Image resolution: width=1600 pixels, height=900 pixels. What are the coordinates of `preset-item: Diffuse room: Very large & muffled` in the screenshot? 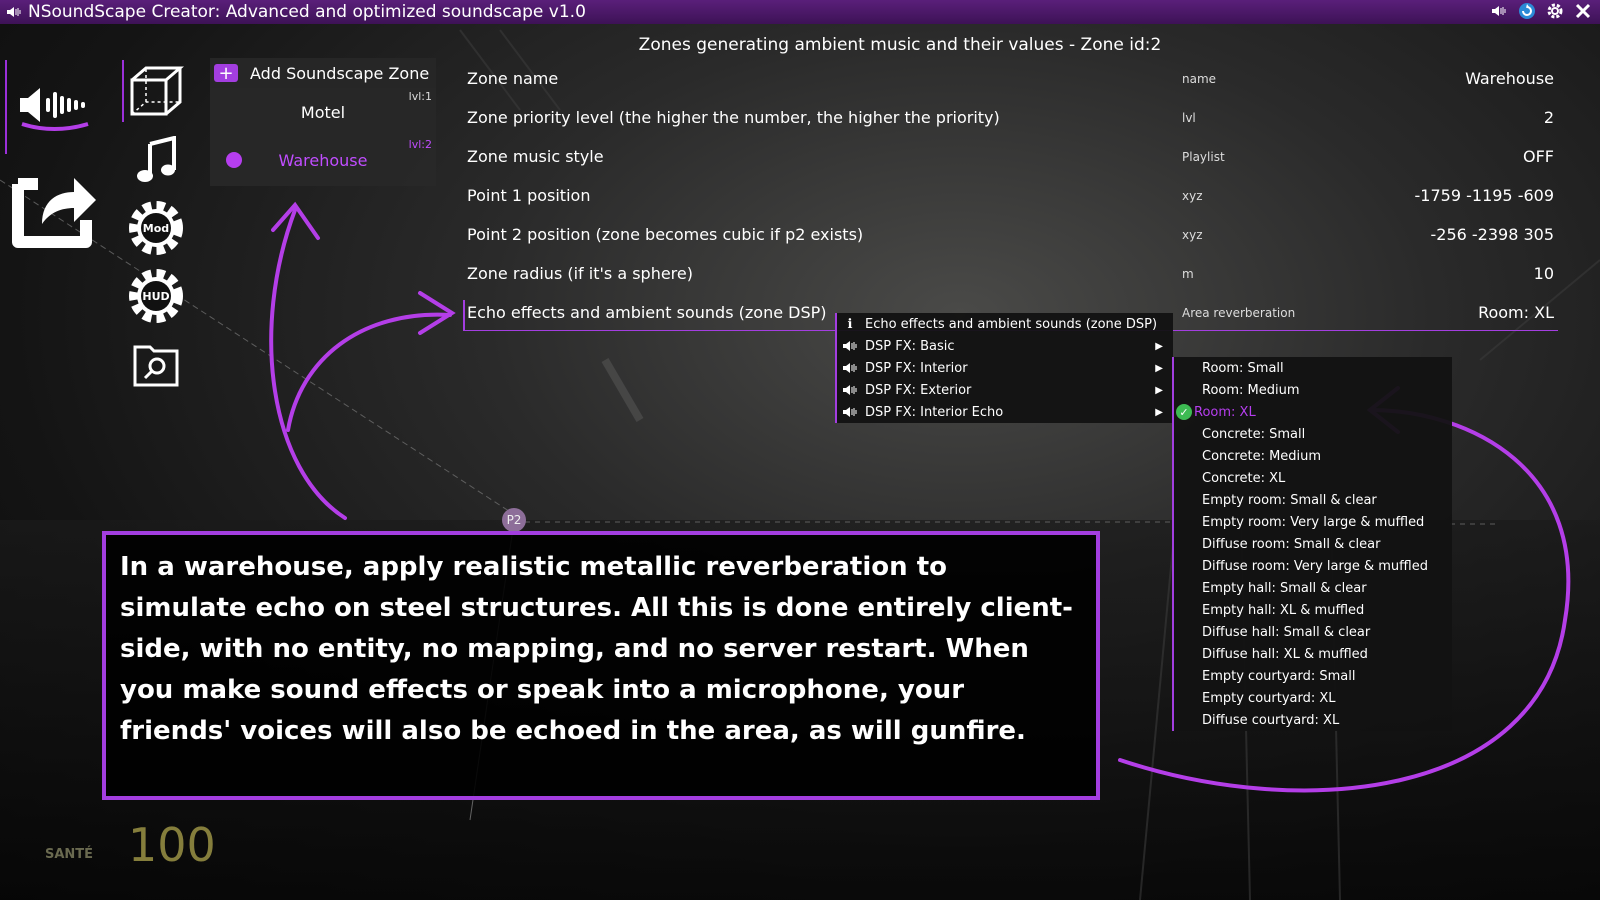 It's located at (1313, 566).